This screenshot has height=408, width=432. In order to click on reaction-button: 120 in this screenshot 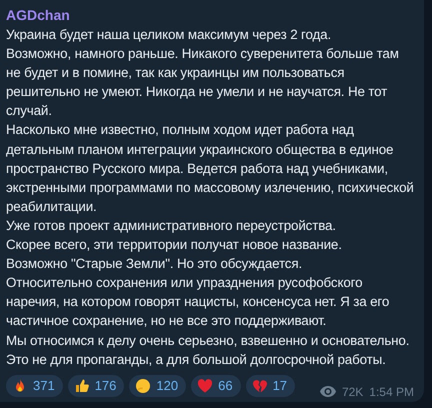, I will do `click(157, 385)`.